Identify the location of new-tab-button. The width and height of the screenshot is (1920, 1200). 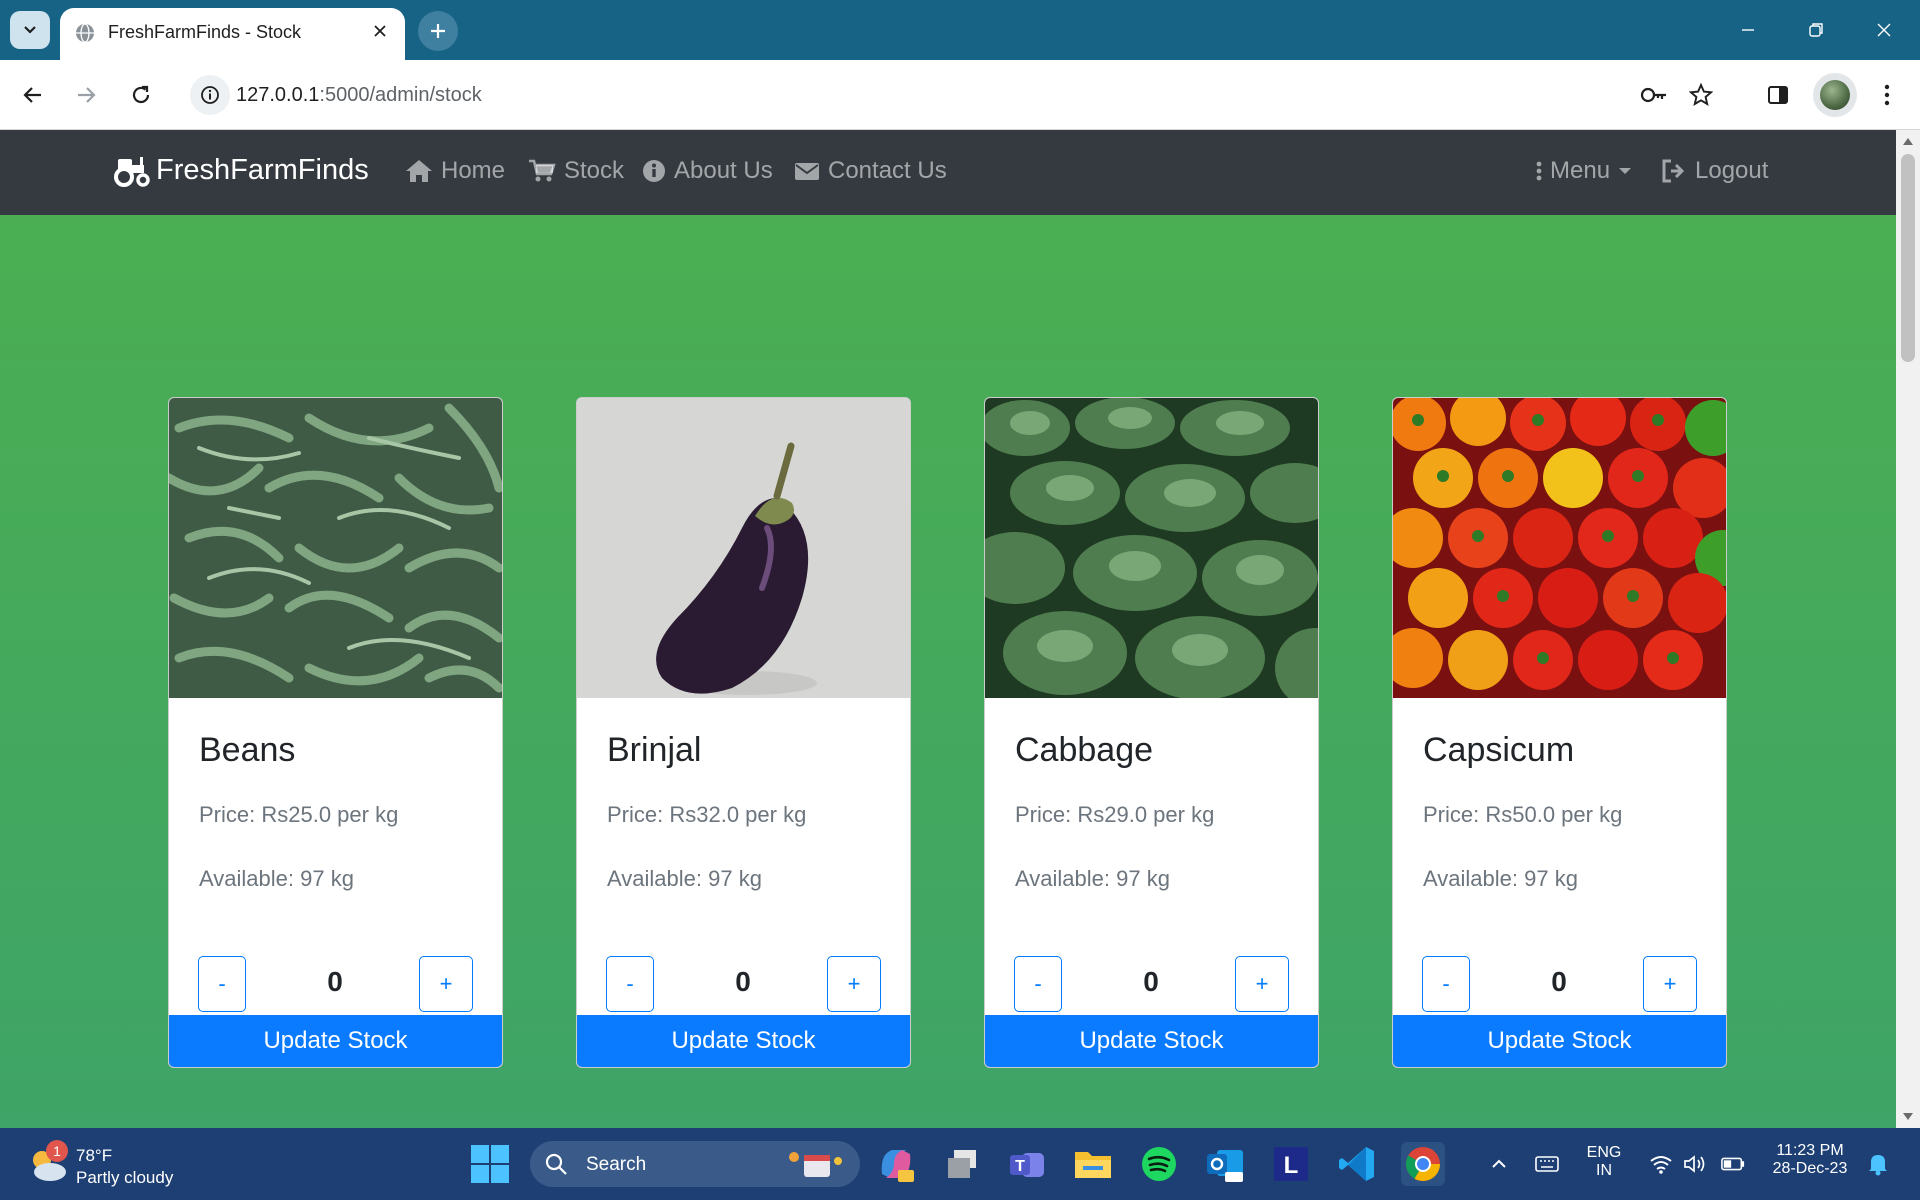
(438, 31).